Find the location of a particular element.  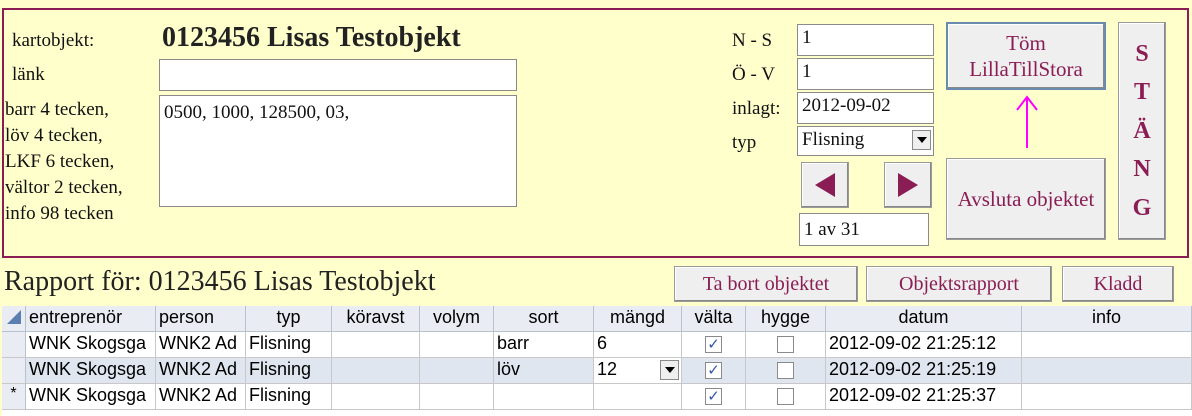

info-label-lov: löv 4 tecken, is located at coordinates (54, 135).